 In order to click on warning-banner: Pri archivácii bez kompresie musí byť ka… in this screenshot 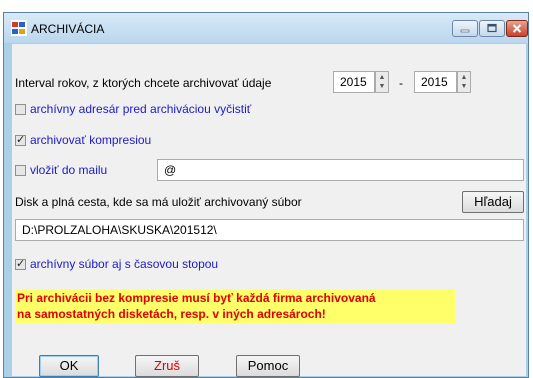, I will do `click(235, 306)`.